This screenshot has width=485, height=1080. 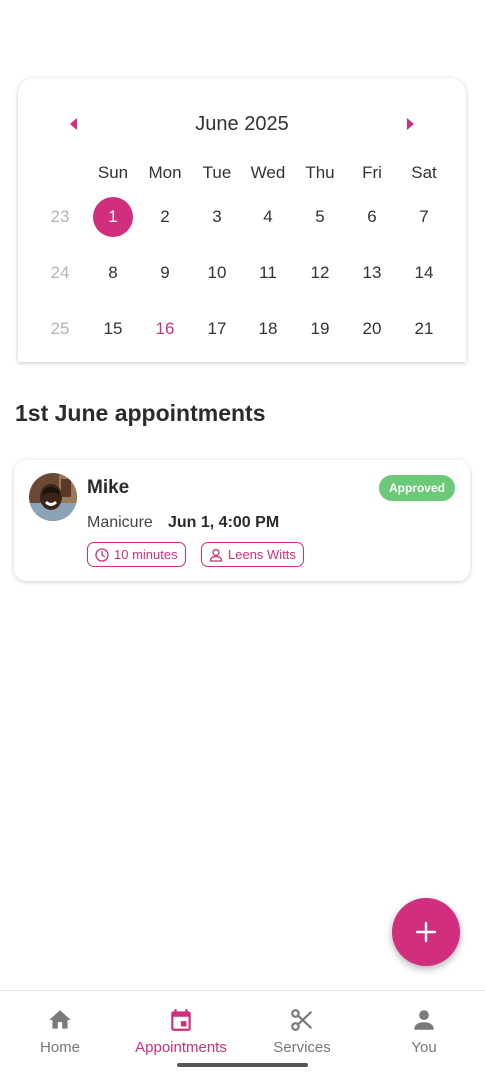 What do you see at coordinates (165, 172) in the screenshot?
I see `weekday-label: Mon` at bounding box center [165, 172].